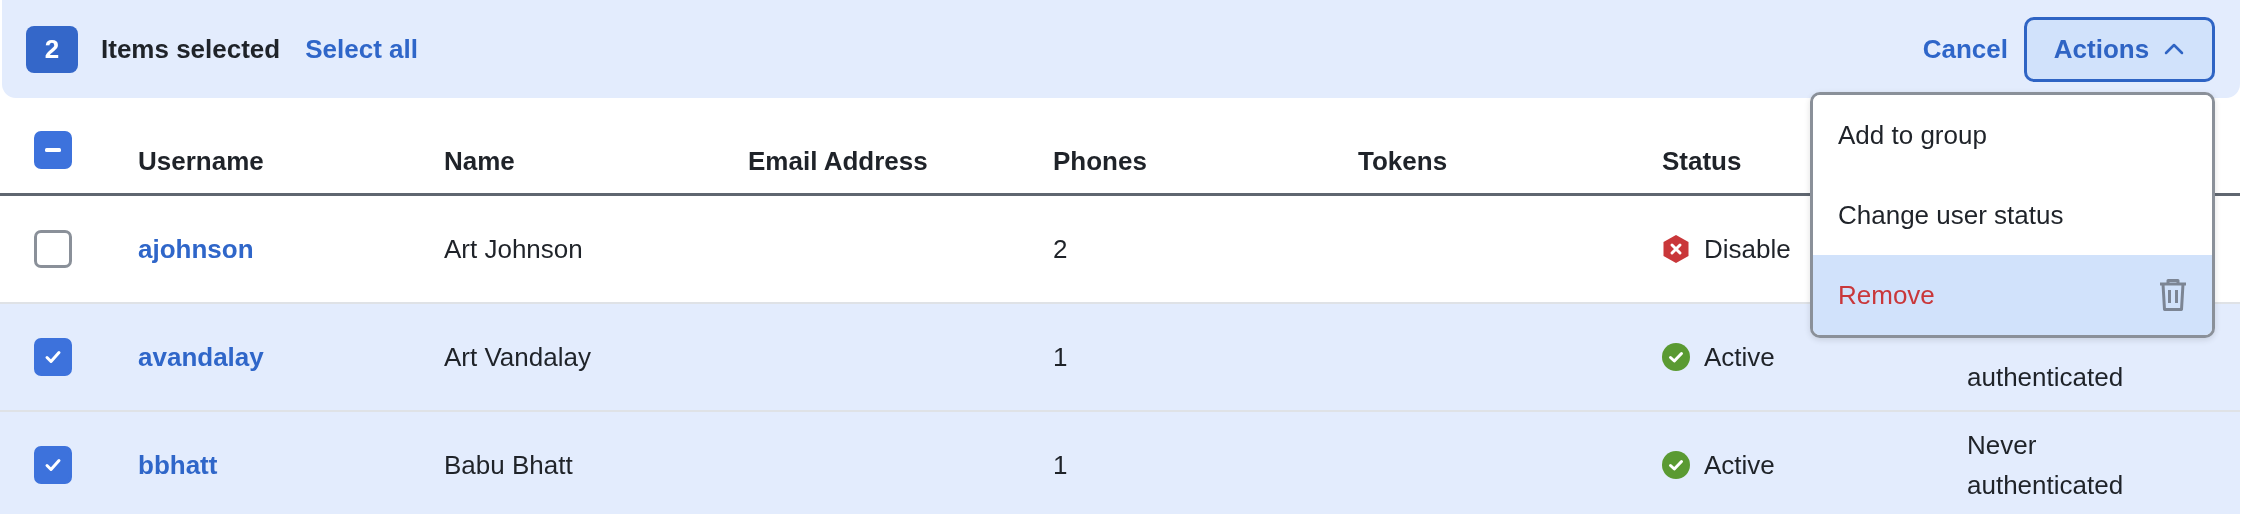 This screenshot has width=2256, height=514. What do you see at coordinates (514, 249) in the screenshot?
I see `table-cell-text: Art Johnson` at bounding box center [514, 249].